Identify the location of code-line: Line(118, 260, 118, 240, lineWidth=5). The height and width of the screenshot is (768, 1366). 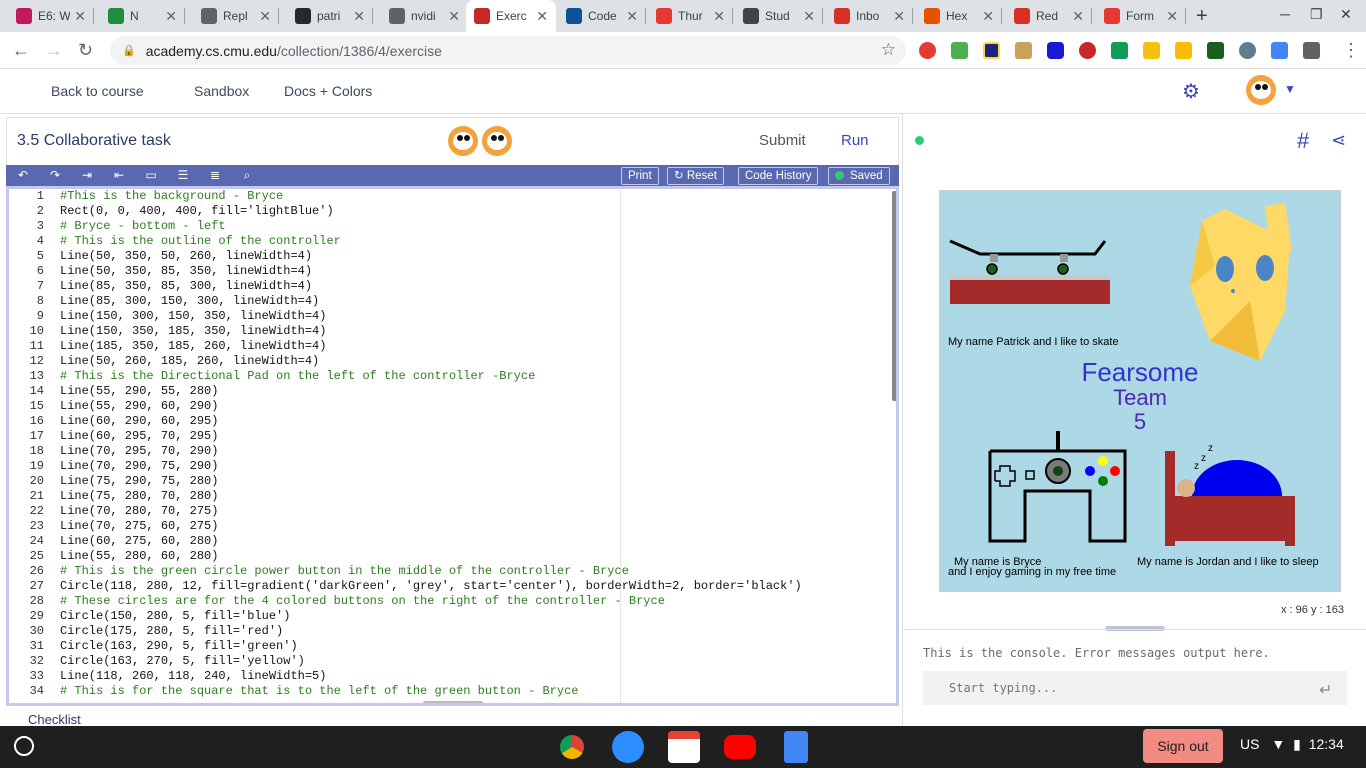
(431, 676).